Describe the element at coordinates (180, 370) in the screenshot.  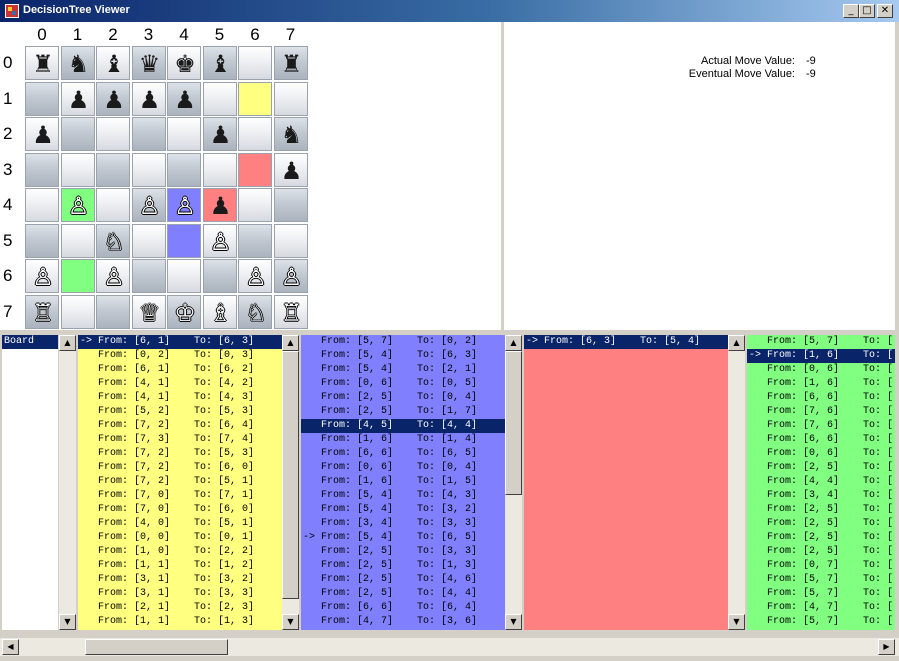
I see `list-item: From: [6, 1] To: [6, 2]` at that location.